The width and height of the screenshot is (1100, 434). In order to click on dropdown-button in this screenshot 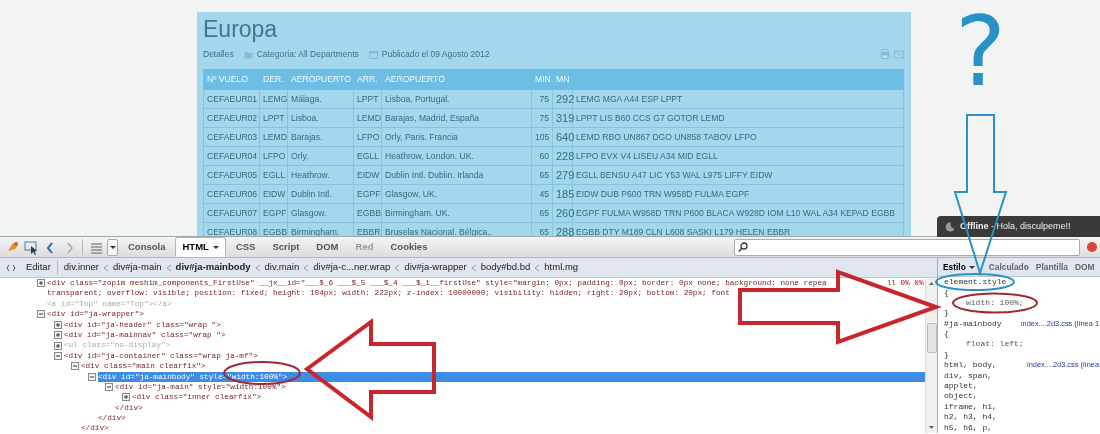, I will do `click(112, 247)`.